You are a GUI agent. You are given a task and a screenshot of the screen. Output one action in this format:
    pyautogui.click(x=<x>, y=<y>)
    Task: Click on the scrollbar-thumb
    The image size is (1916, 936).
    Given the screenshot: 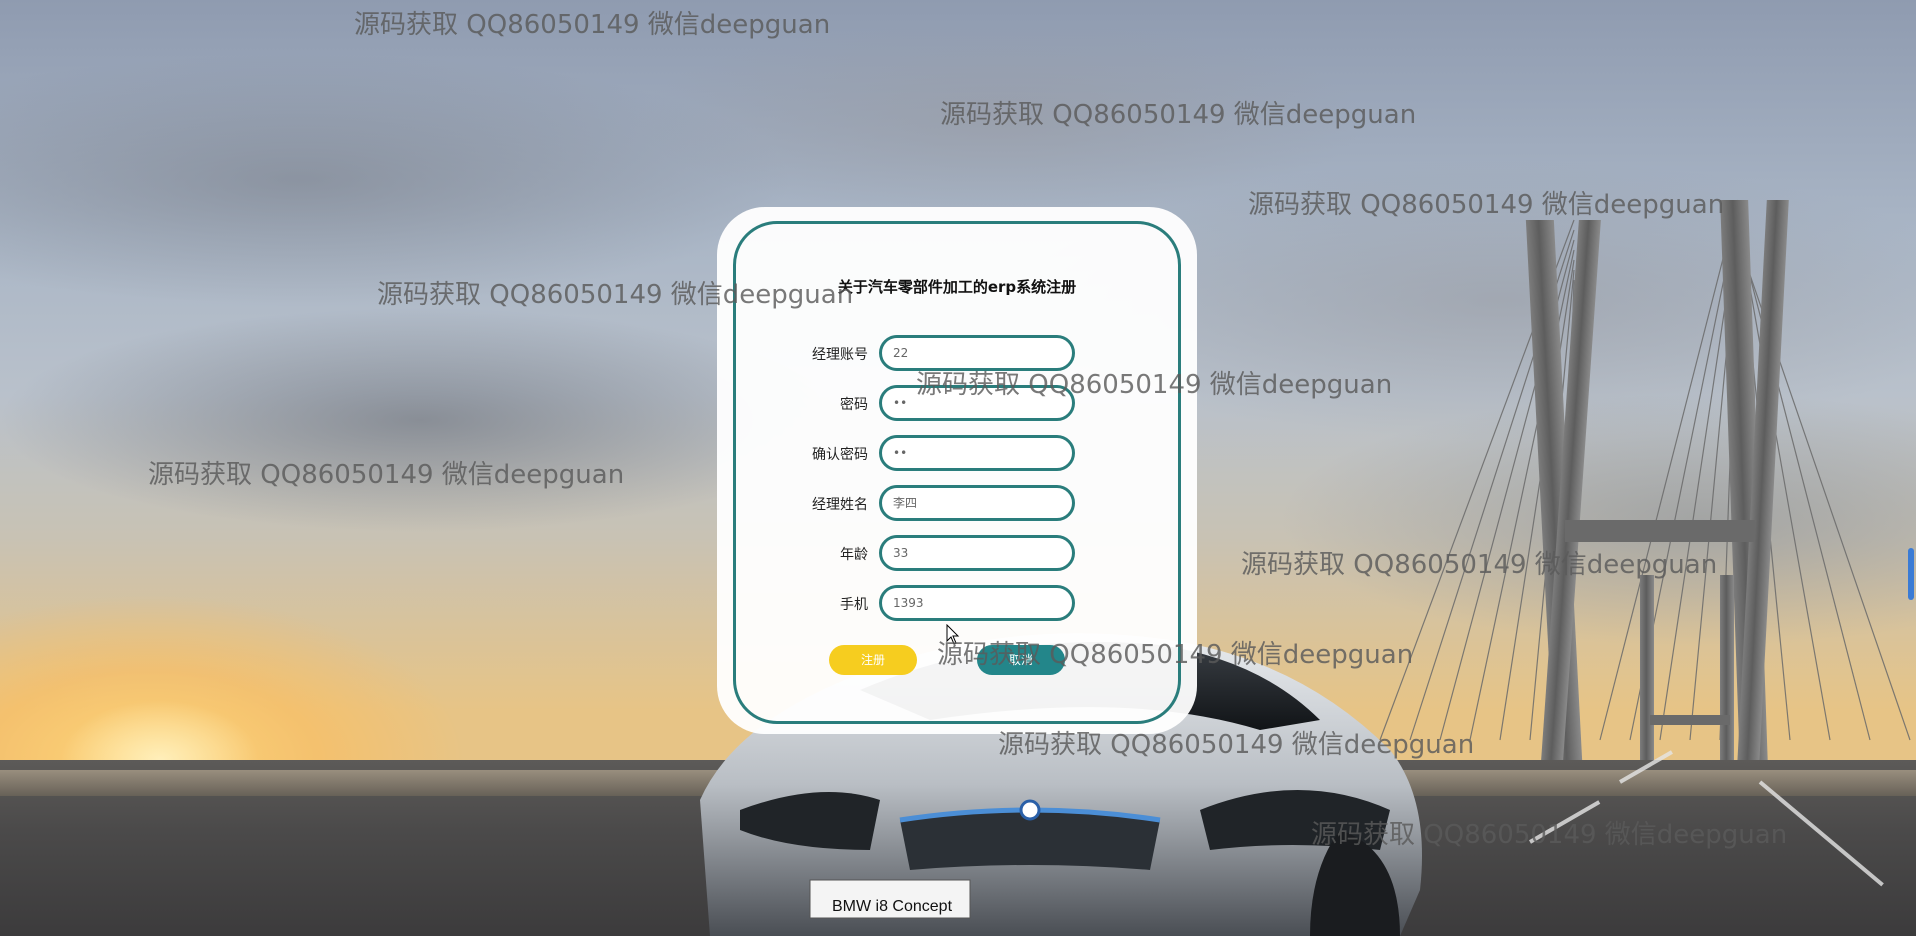 What is the action you would take?
    pyautogui.click(x=1911, y=574)
    